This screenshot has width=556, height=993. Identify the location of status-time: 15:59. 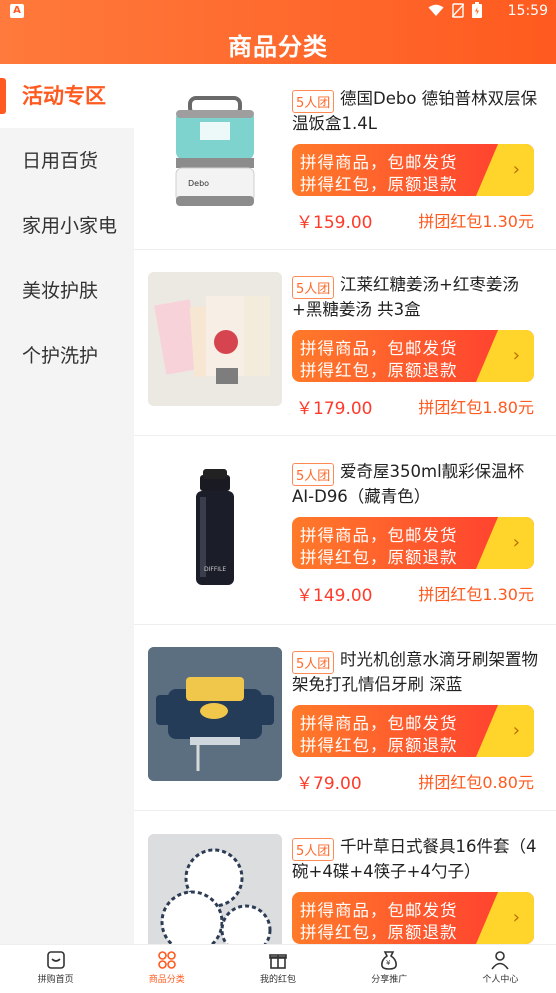
(527, 11).